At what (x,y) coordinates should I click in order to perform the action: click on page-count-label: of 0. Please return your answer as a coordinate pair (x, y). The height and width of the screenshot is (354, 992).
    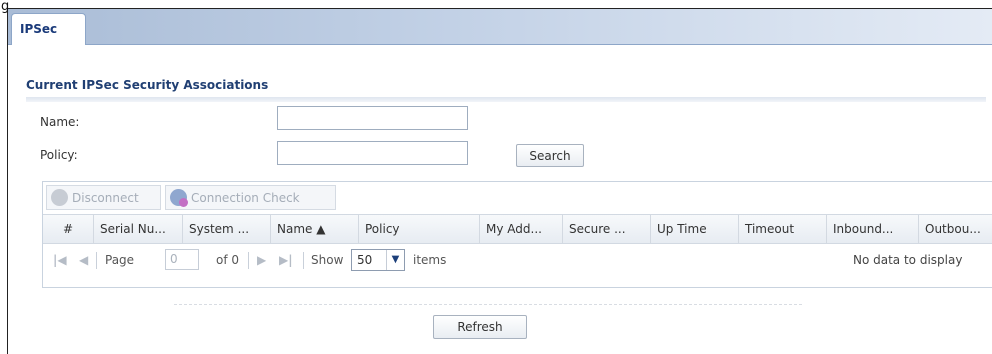
    Looking at the image, I should click on (228, 260).